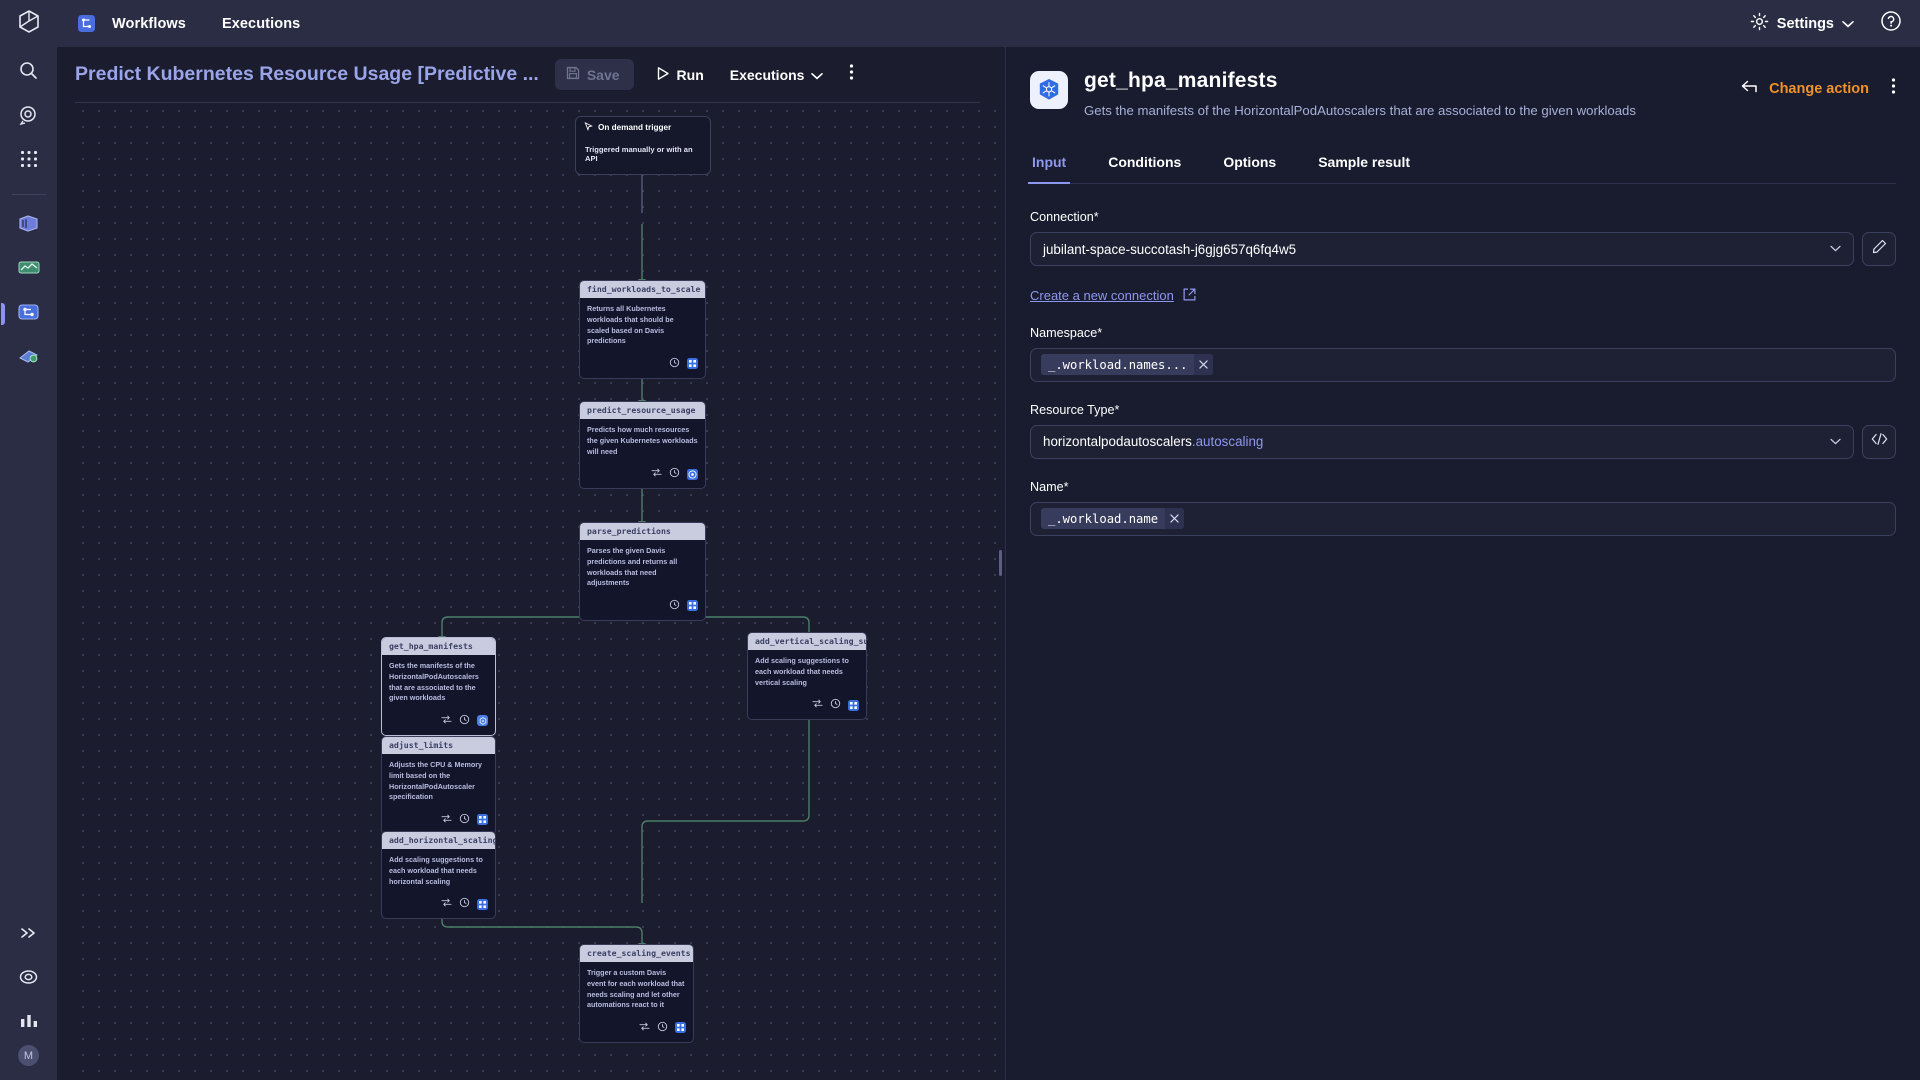  Describe the element at coordinates (29, 226) in the screenshot. I see `sidebar-item-data` at that location.